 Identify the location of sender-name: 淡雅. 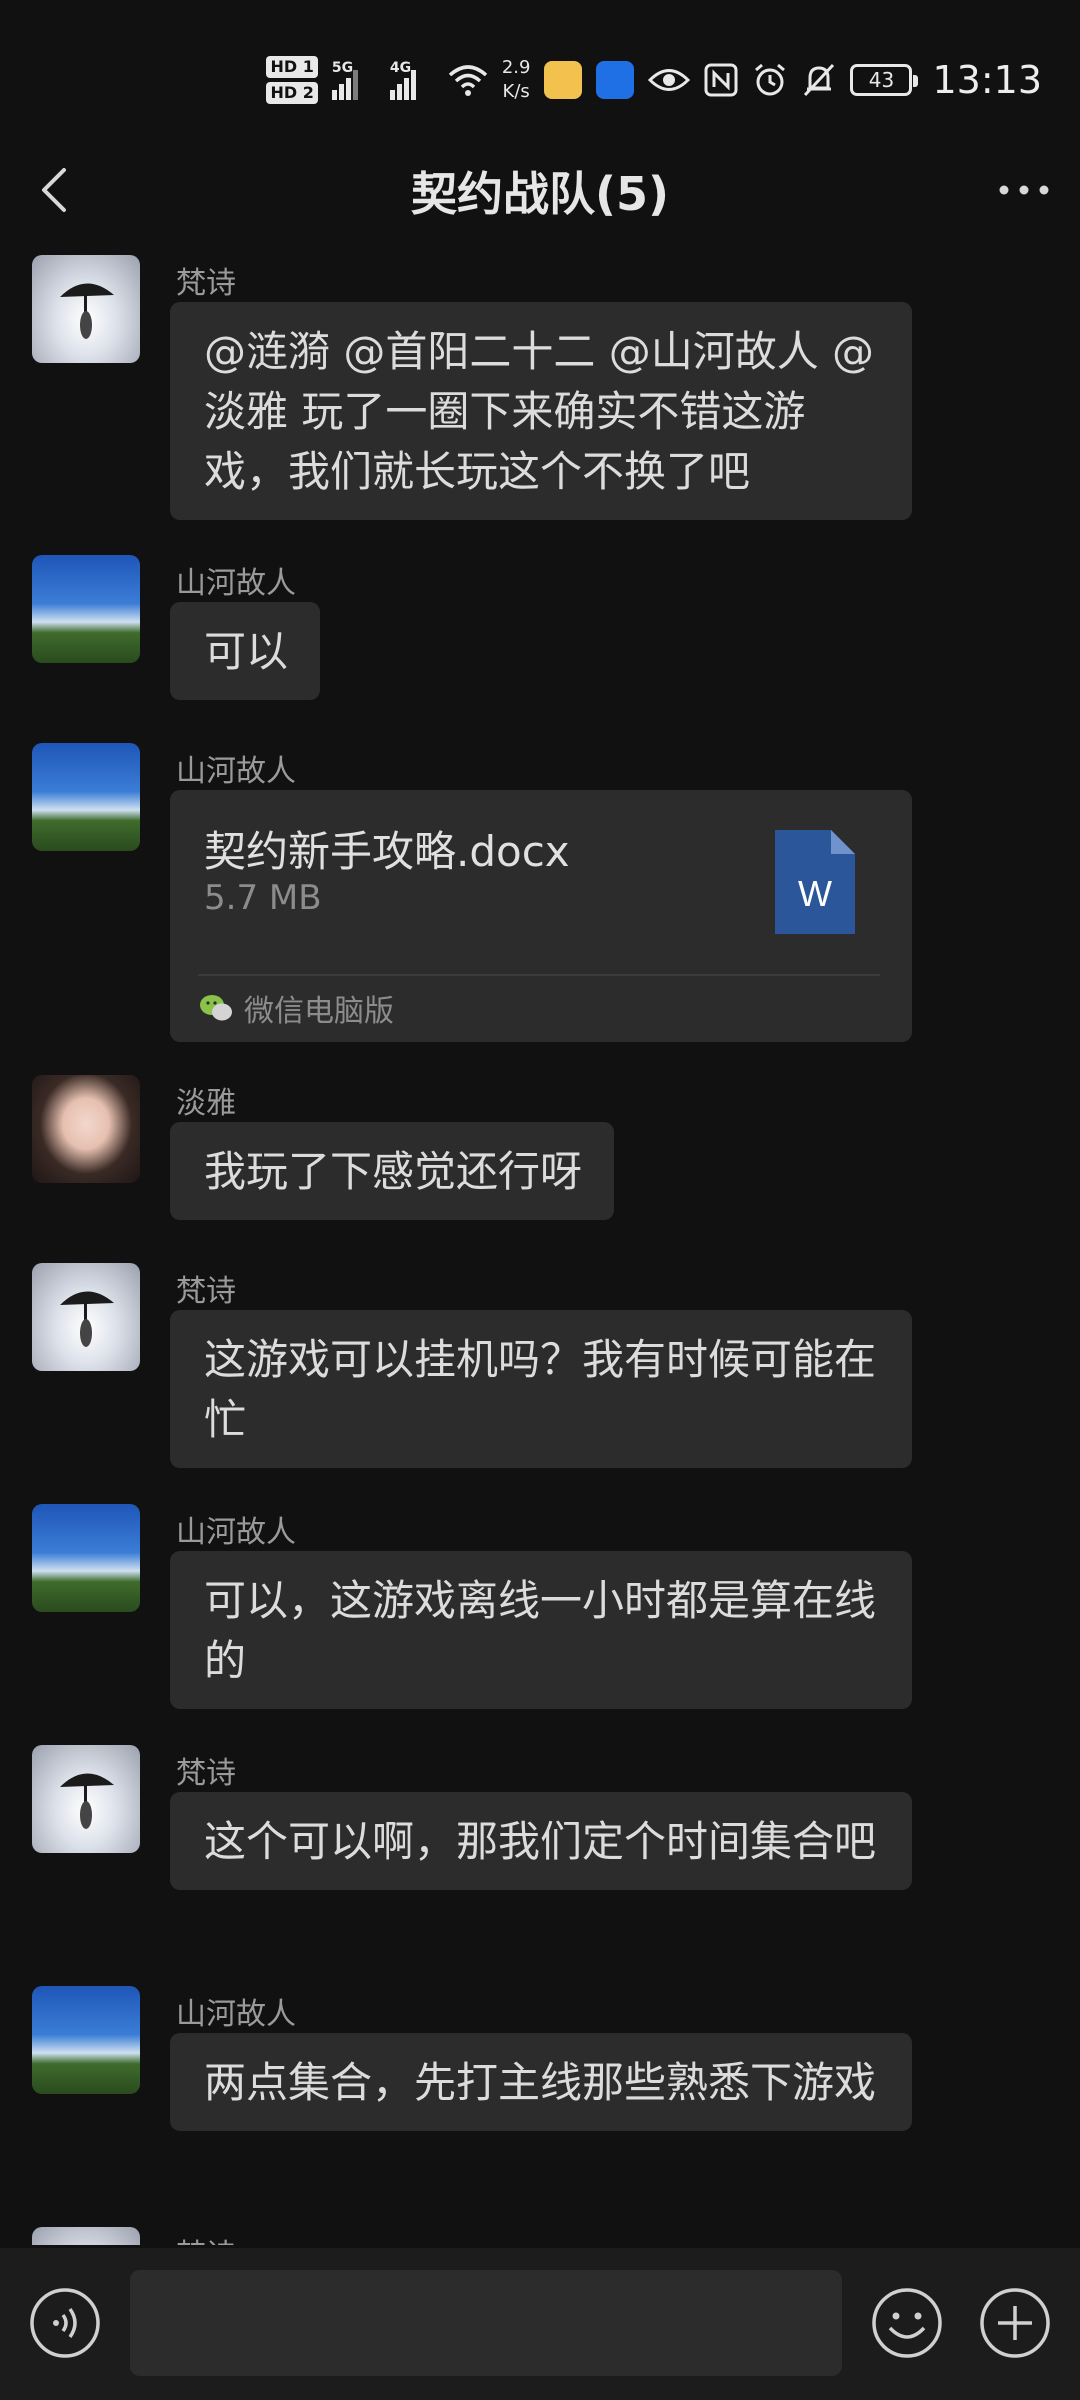
(206, 1103).